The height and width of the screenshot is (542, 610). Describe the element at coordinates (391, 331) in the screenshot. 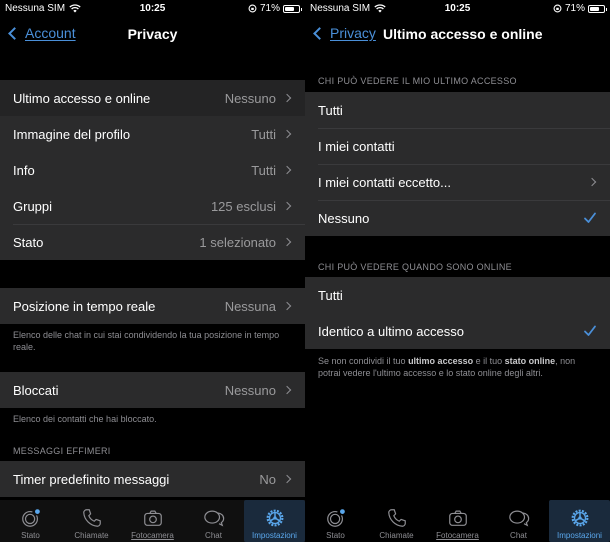

I see `option-label: Identico a ultimo accesso` at that location.